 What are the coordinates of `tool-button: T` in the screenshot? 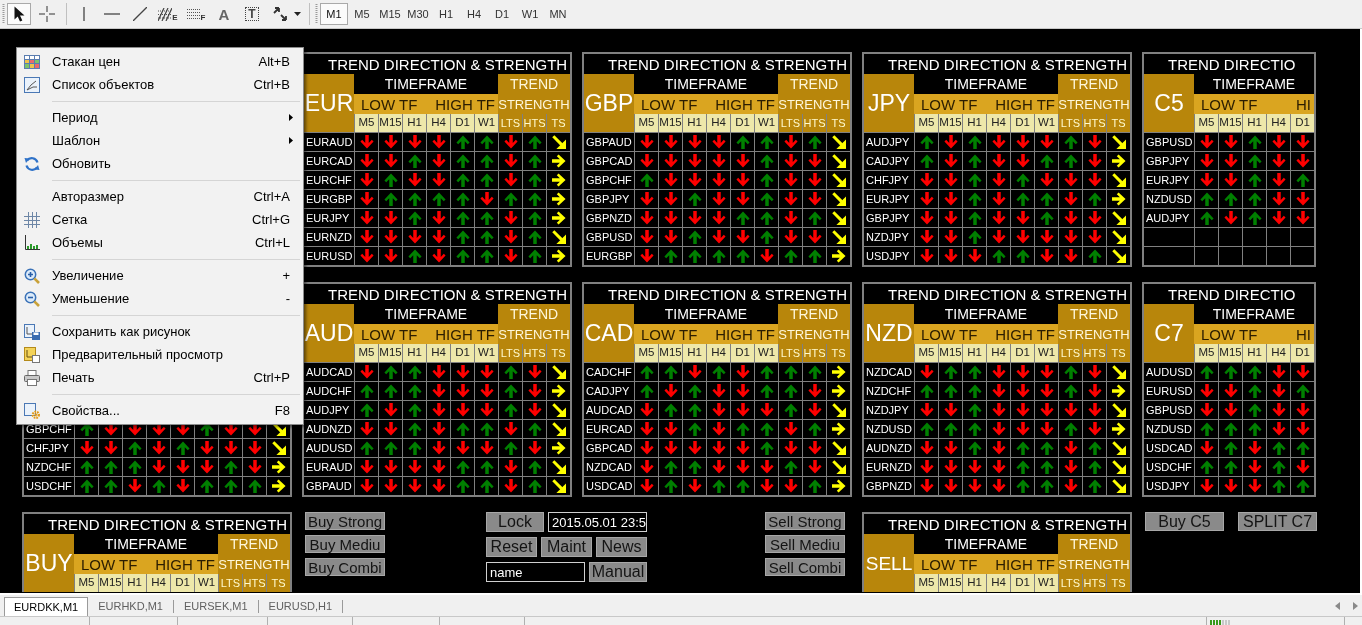 It's located at (252, 14).